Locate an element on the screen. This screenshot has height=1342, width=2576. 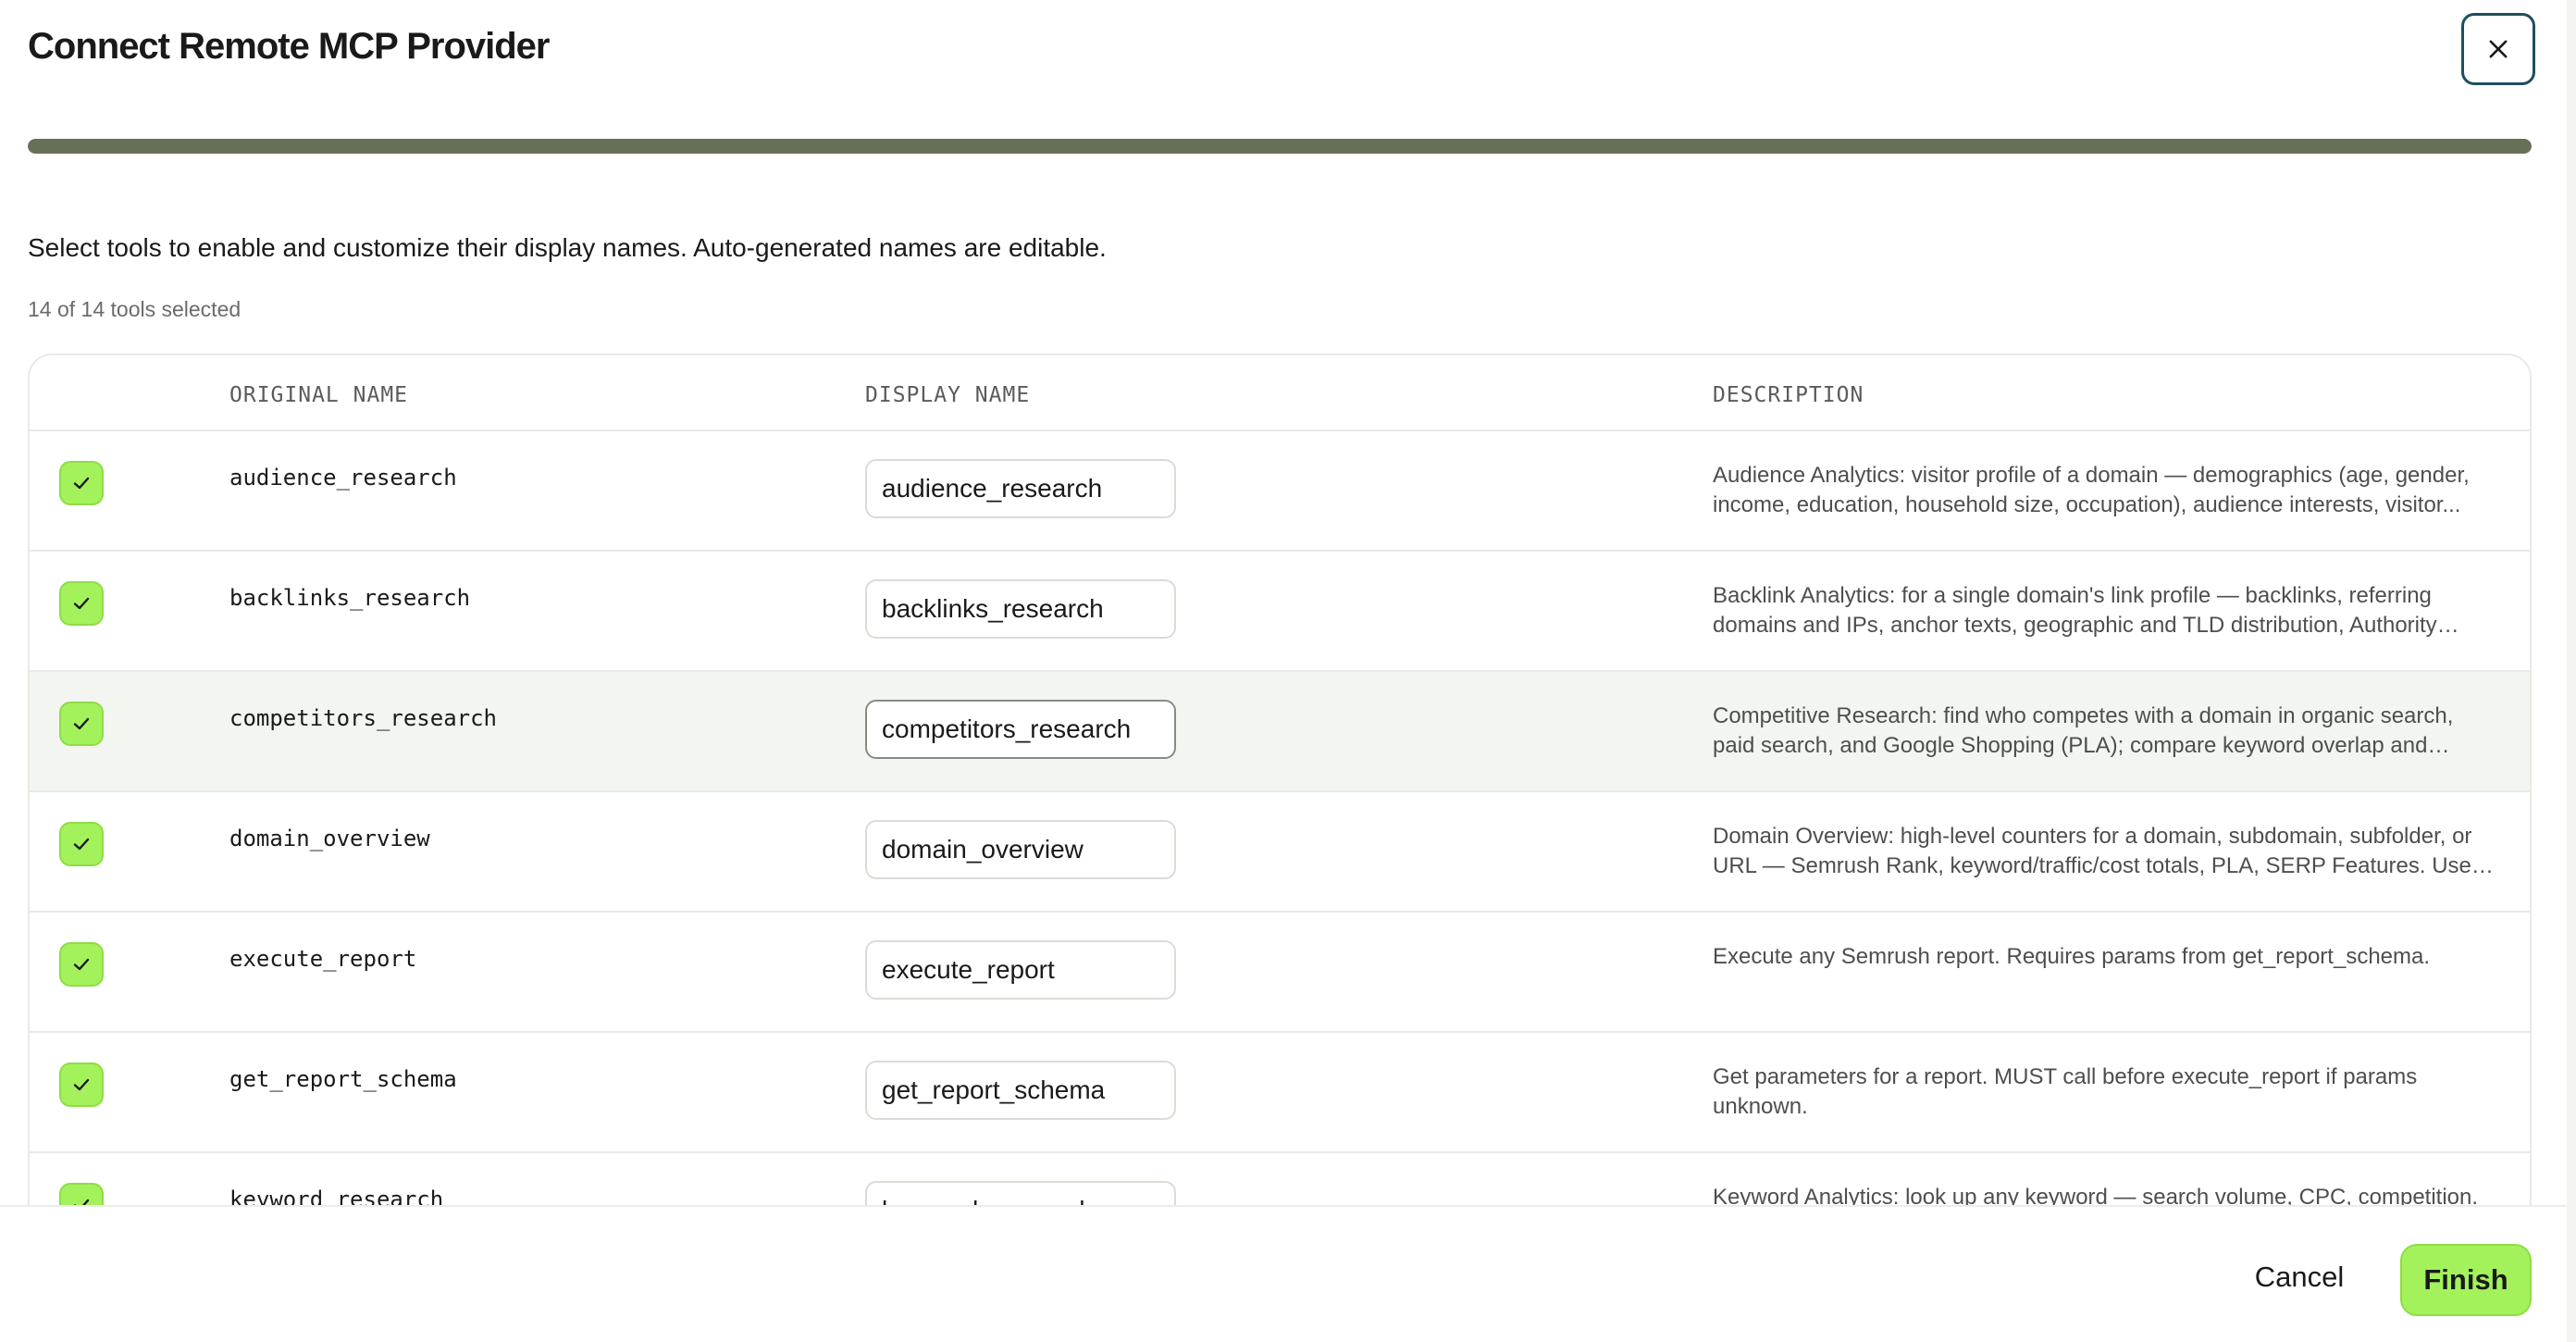
header-display-name: DISPLAY NAME is located at coordinates (948, 395).